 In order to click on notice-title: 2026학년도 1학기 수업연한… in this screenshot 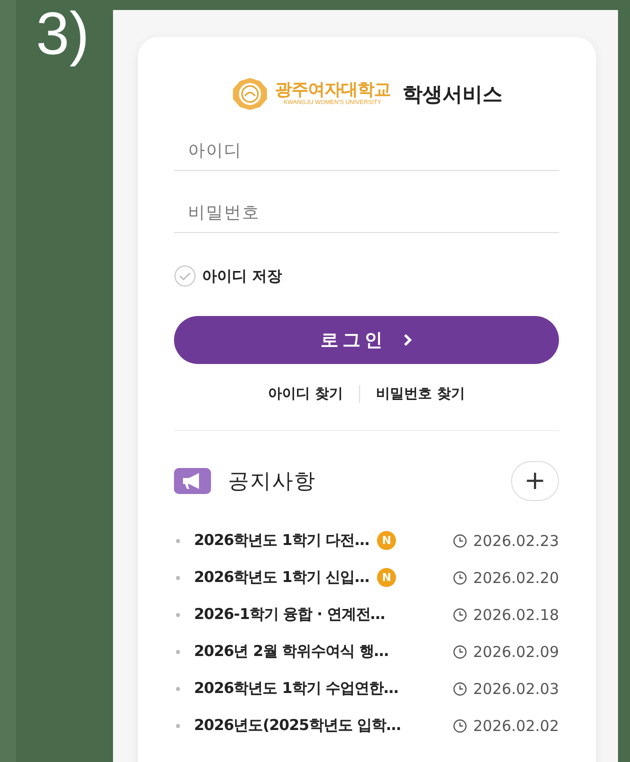, I will do `click(296, 688)`.